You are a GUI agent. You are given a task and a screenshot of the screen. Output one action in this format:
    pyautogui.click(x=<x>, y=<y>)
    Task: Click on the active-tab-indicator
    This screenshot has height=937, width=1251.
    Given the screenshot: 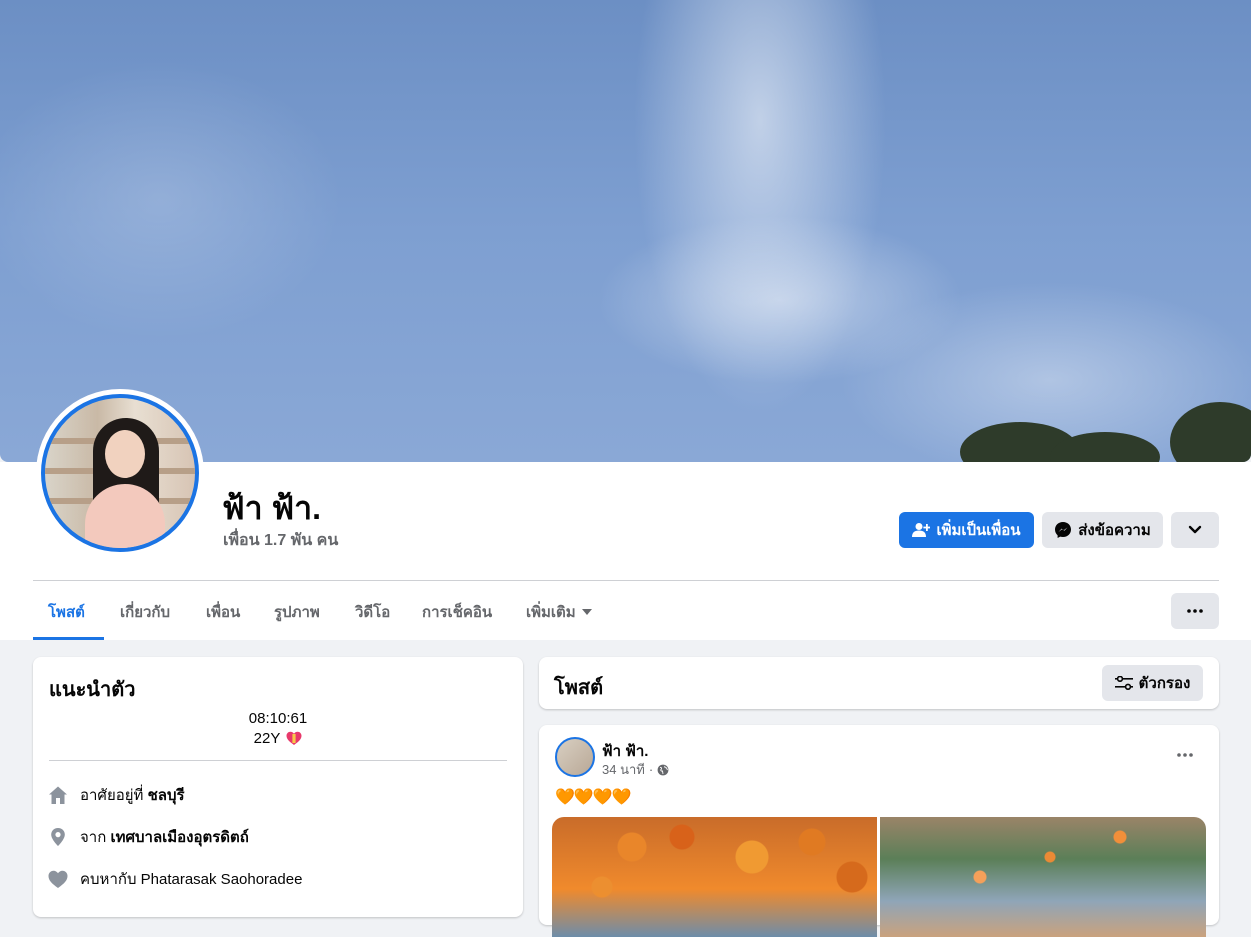 What is the action you would take?
    pyautogui.click(x=68, y=638)
    